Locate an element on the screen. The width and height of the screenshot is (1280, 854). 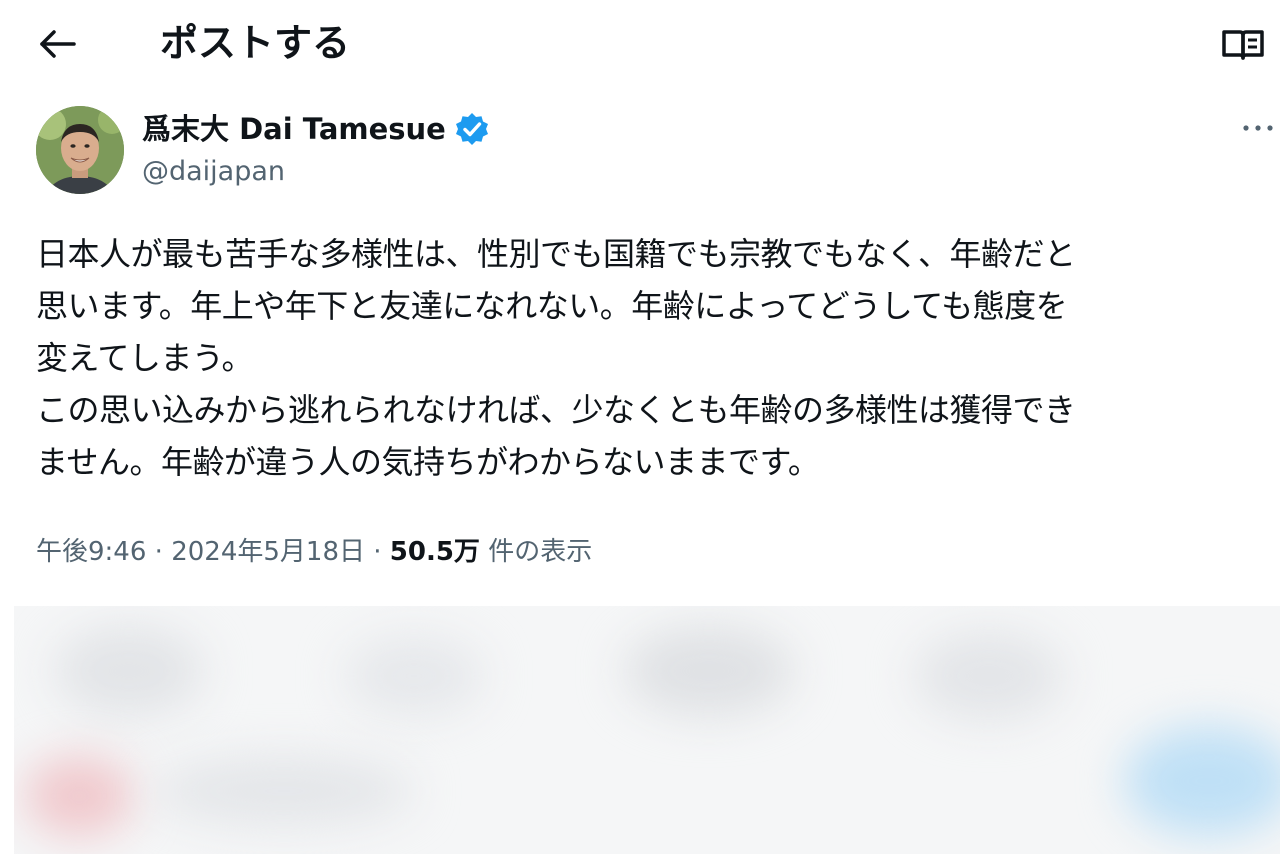
avatar-image is located at coordinates (80, 150).